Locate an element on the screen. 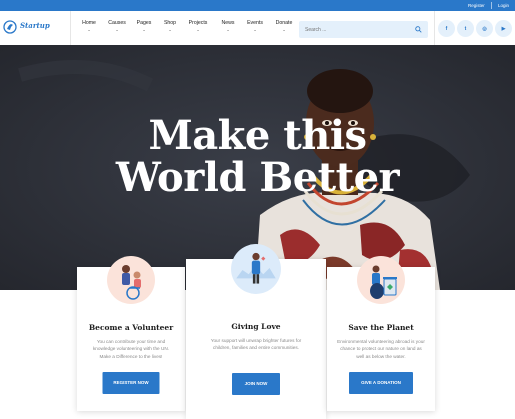 Image resolution: width=515 pixels, height=419 pixels. instagram-icon: ◎ is located at coordinates (484, 28).